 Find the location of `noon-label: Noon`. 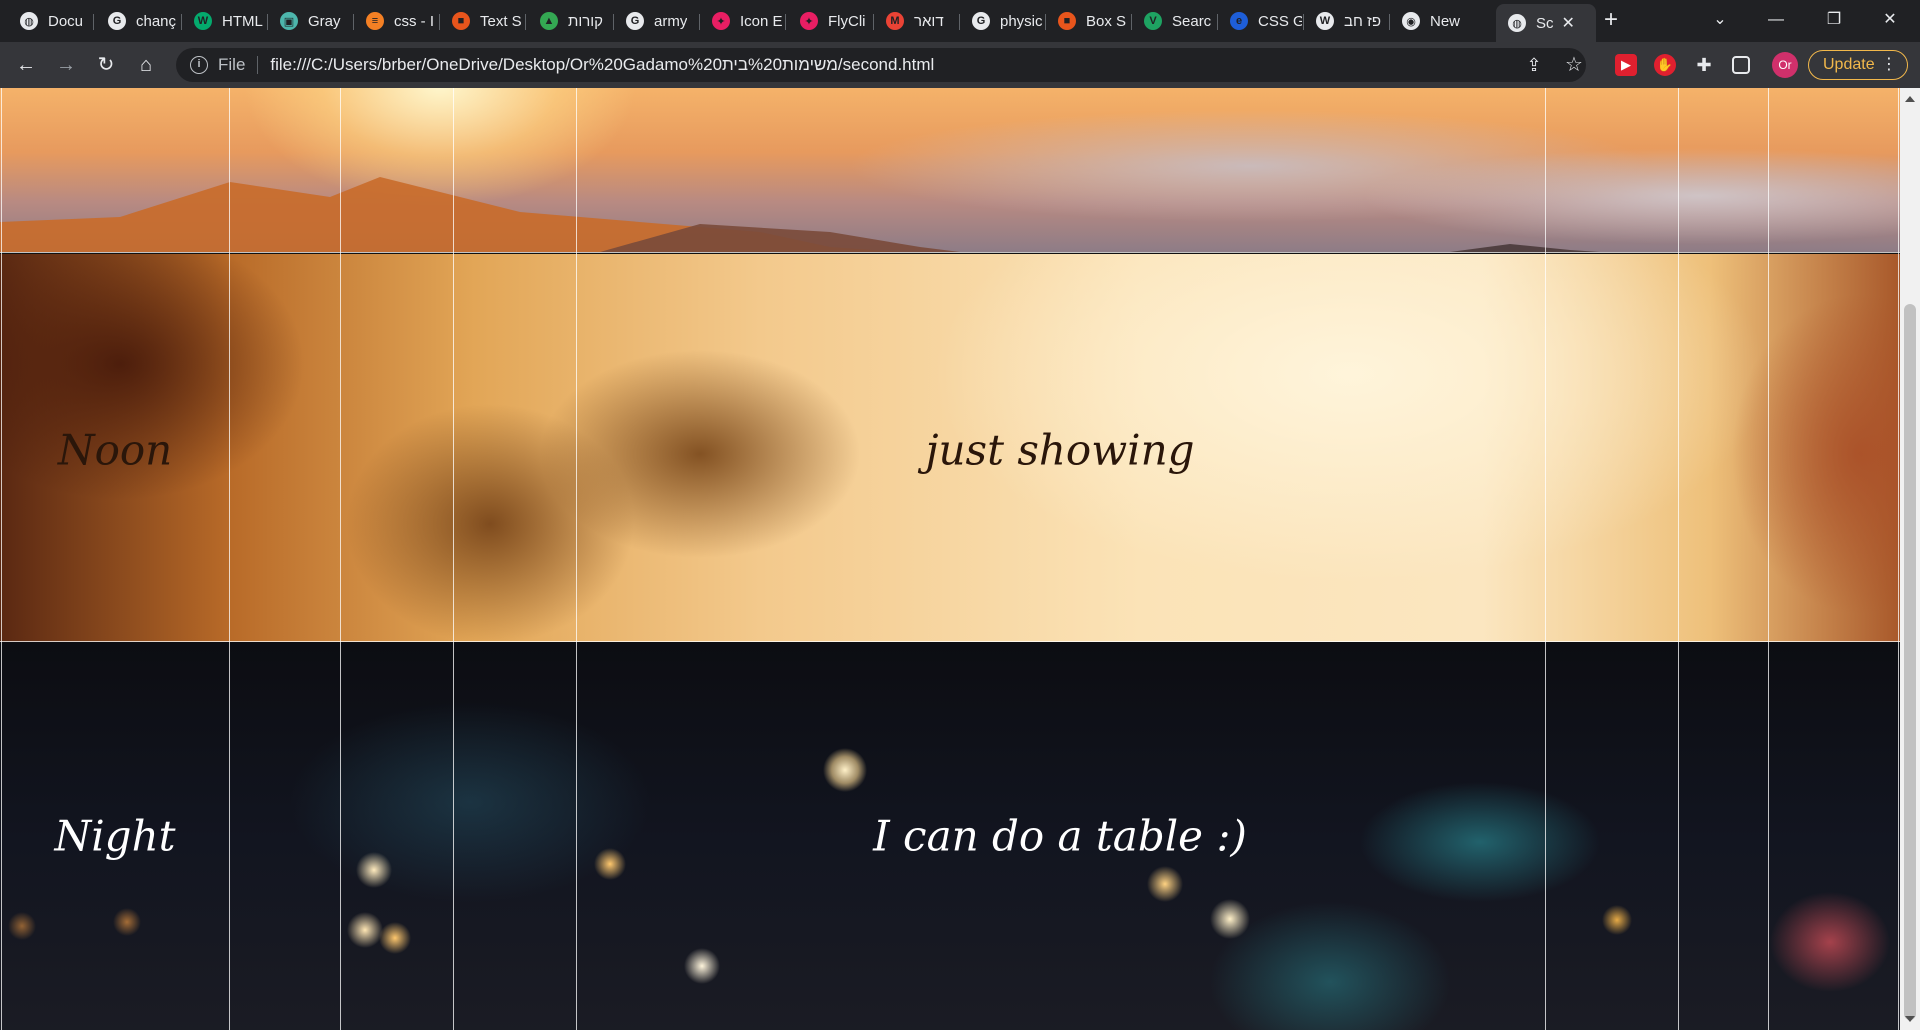

noon-label: Noon is located at coordinates (115, 450).